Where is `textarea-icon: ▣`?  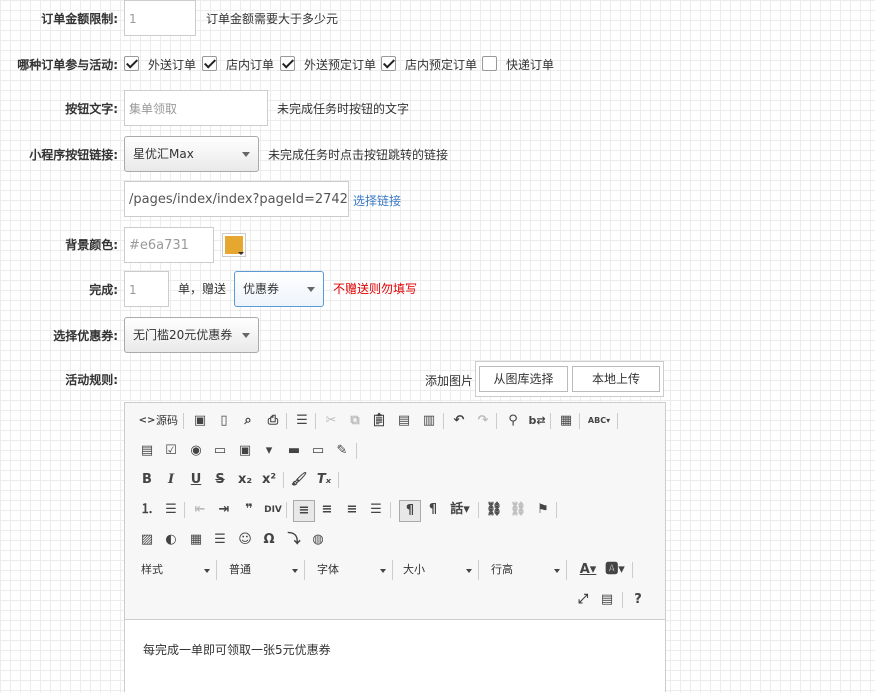
textarea-icon: ▣ is located at coordinates (245, 451).